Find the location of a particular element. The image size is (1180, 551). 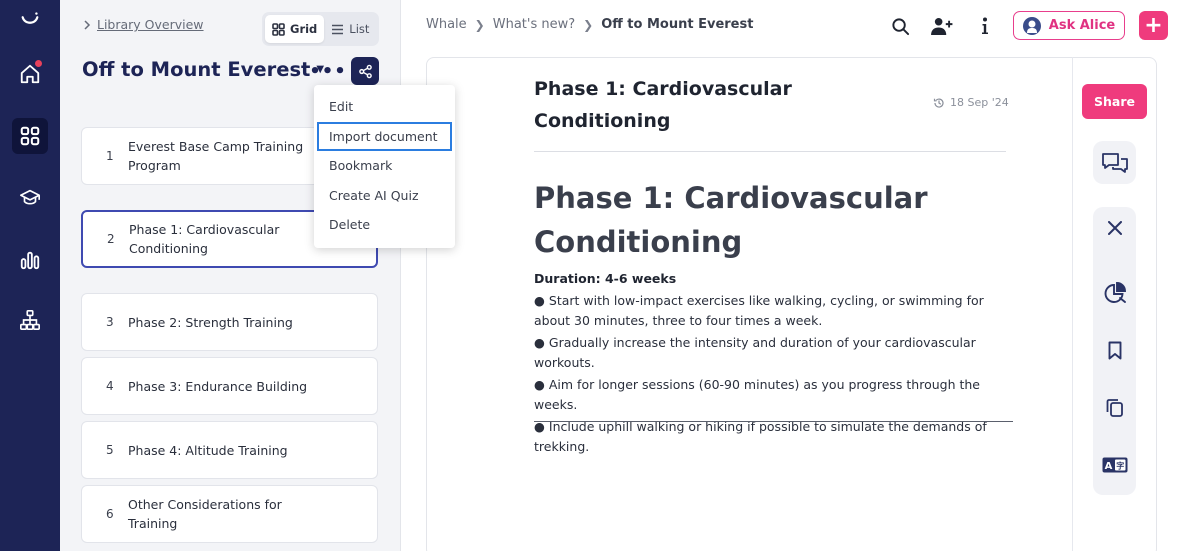

chapter-item: 4 Phase 3: Endurance Building is located at coordinates (229, 386).